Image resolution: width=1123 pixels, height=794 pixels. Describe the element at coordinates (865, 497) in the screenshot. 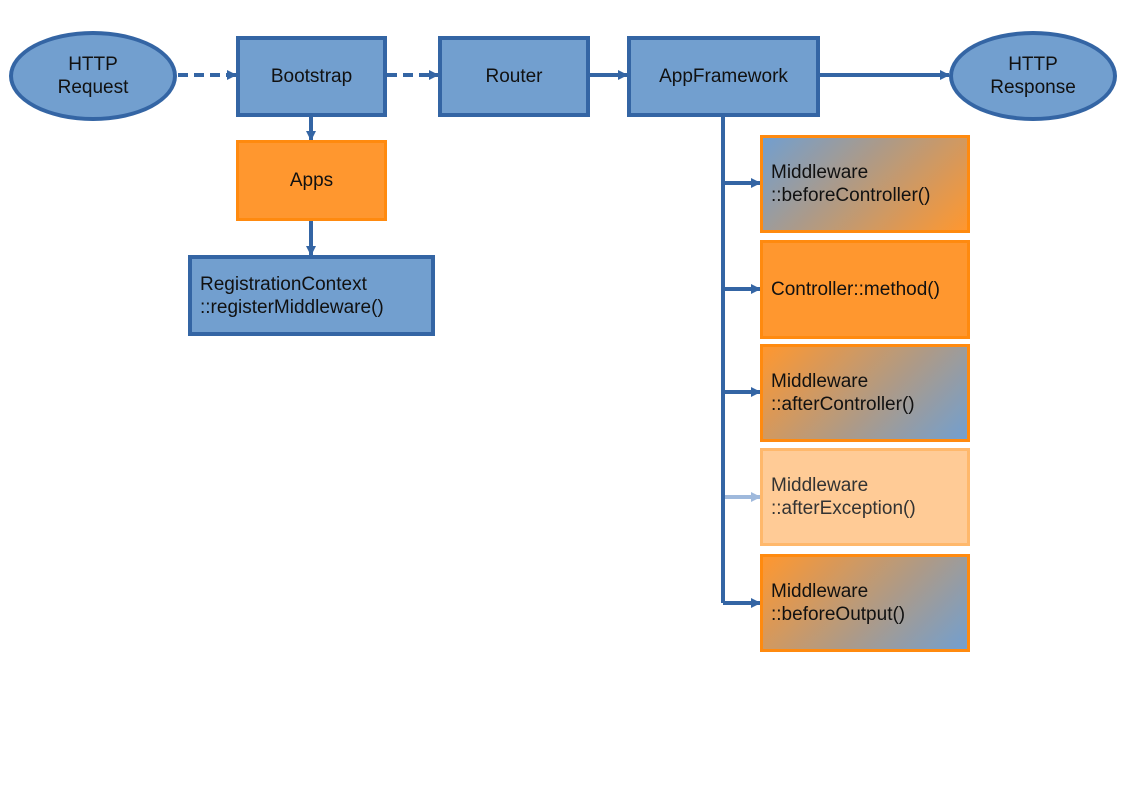

I see `after-exception-node: Middleware ::afterException()` at that location.